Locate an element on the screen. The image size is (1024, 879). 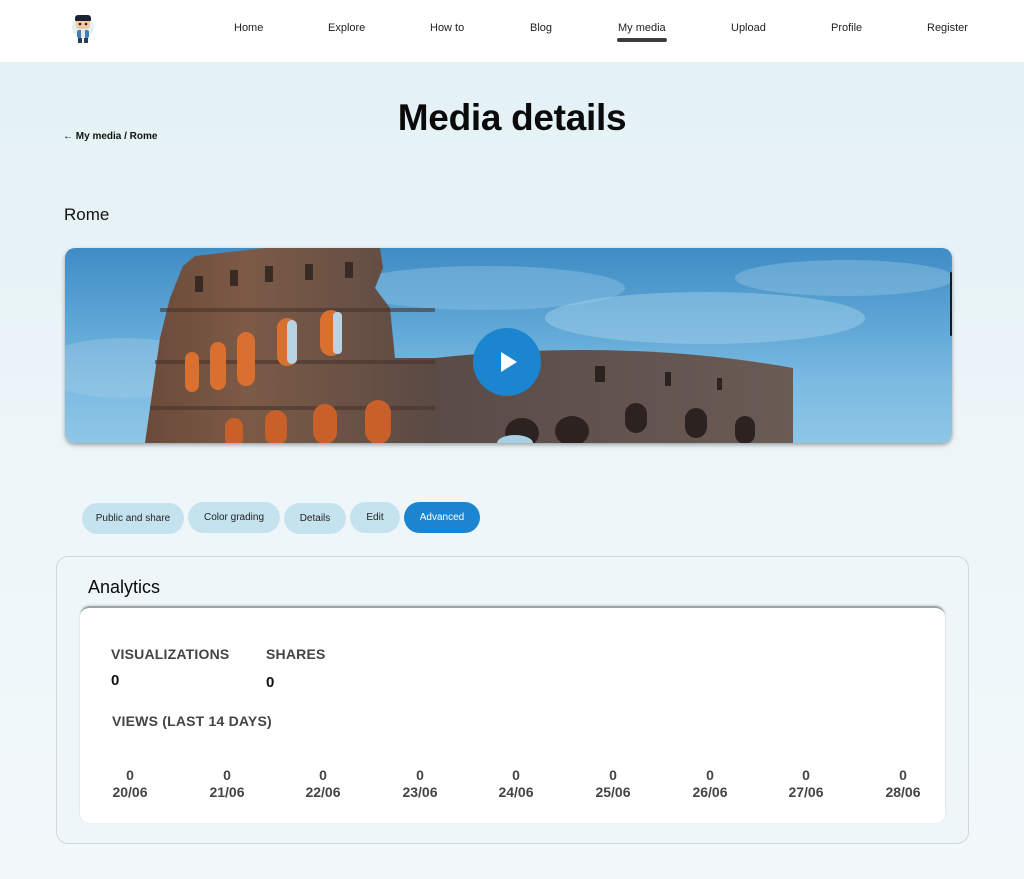
nav-explore: Explore is located at coordinates (346, 28).